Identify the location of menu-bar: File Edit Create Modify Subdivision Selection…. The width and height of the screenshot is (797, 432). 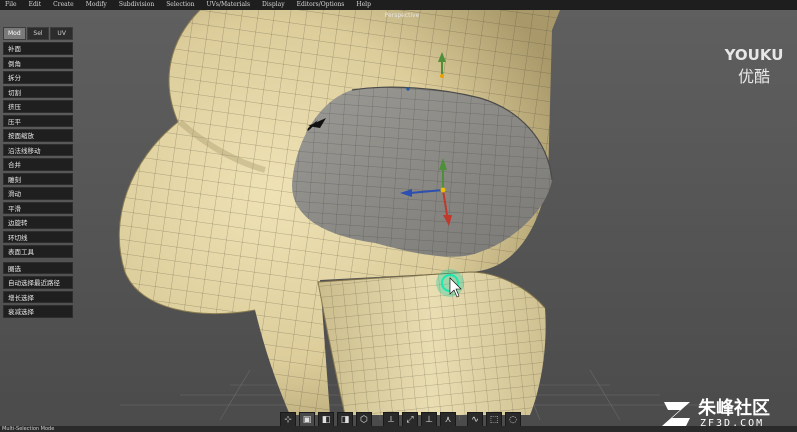
(398, 5).